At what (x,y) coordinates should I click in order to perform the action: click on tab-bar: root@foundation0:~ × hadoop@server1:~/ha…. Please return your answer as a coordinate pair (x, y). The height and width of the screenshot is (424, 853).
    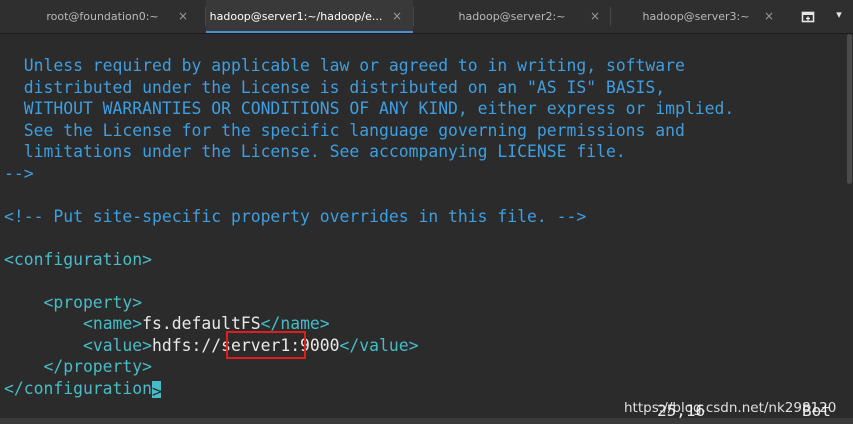
    Looking at the image, I should click on (426, 17).